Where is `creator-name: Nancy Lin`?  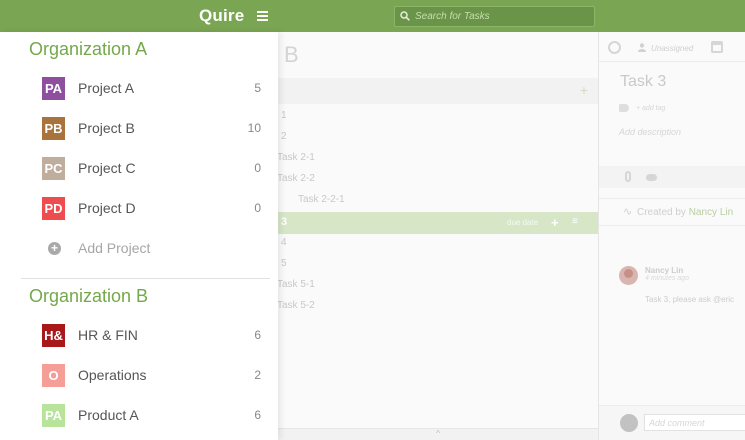
creator-name: Nancy Lin is located at coordinates (711, 212).